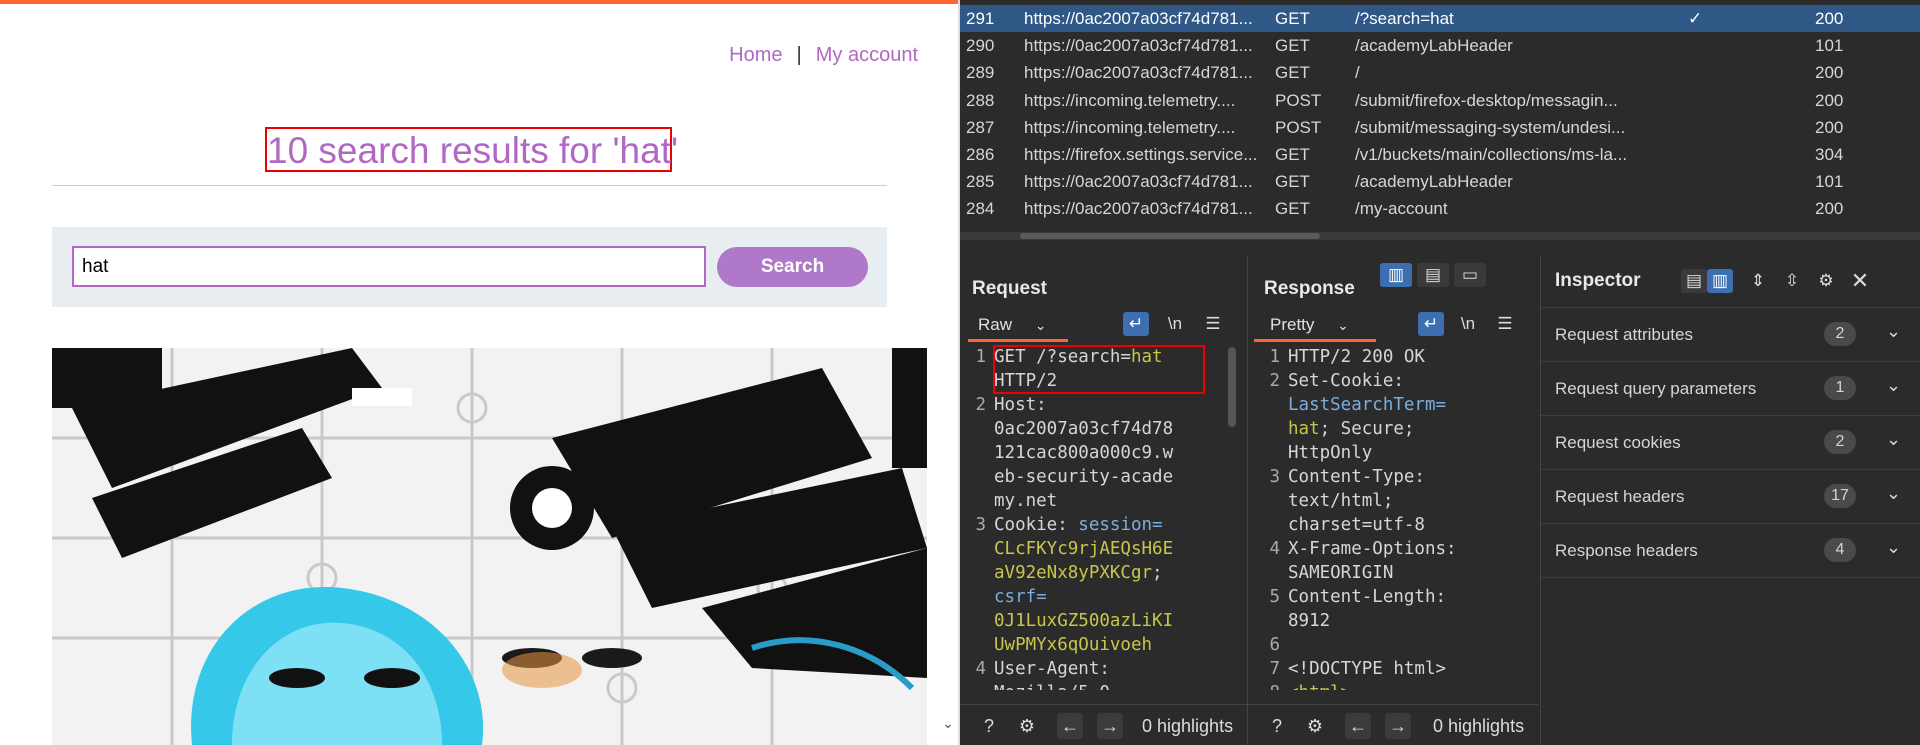  Describe the element at coordinates (1624, 334) in the screenshot. I see `inspector-section-label: Request attributes` at that location.